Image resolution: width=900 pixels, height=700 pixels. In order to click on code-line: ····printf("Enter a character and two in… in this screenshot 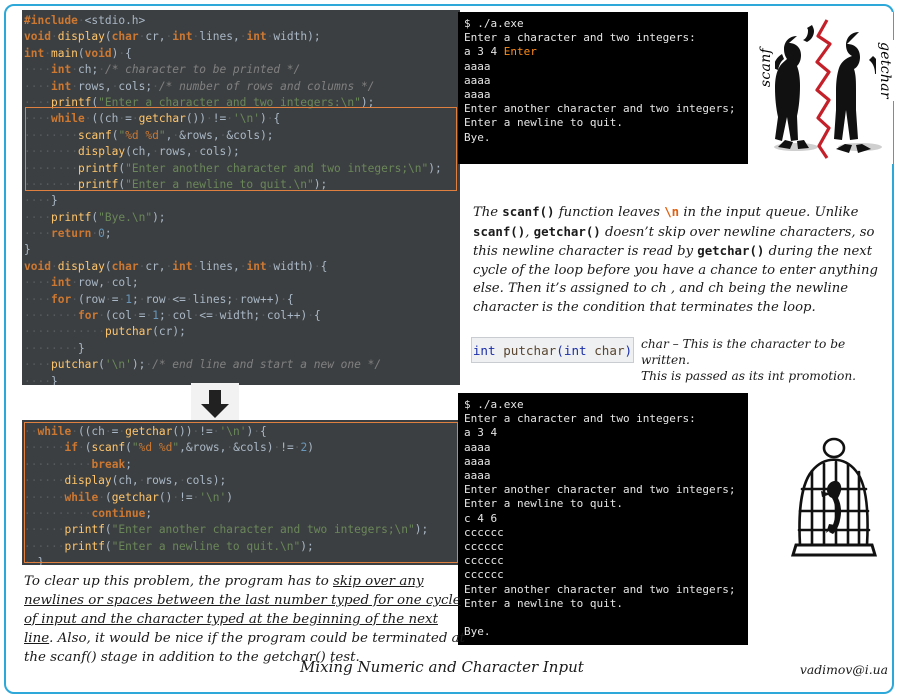, I will do `click(199, 102)`.